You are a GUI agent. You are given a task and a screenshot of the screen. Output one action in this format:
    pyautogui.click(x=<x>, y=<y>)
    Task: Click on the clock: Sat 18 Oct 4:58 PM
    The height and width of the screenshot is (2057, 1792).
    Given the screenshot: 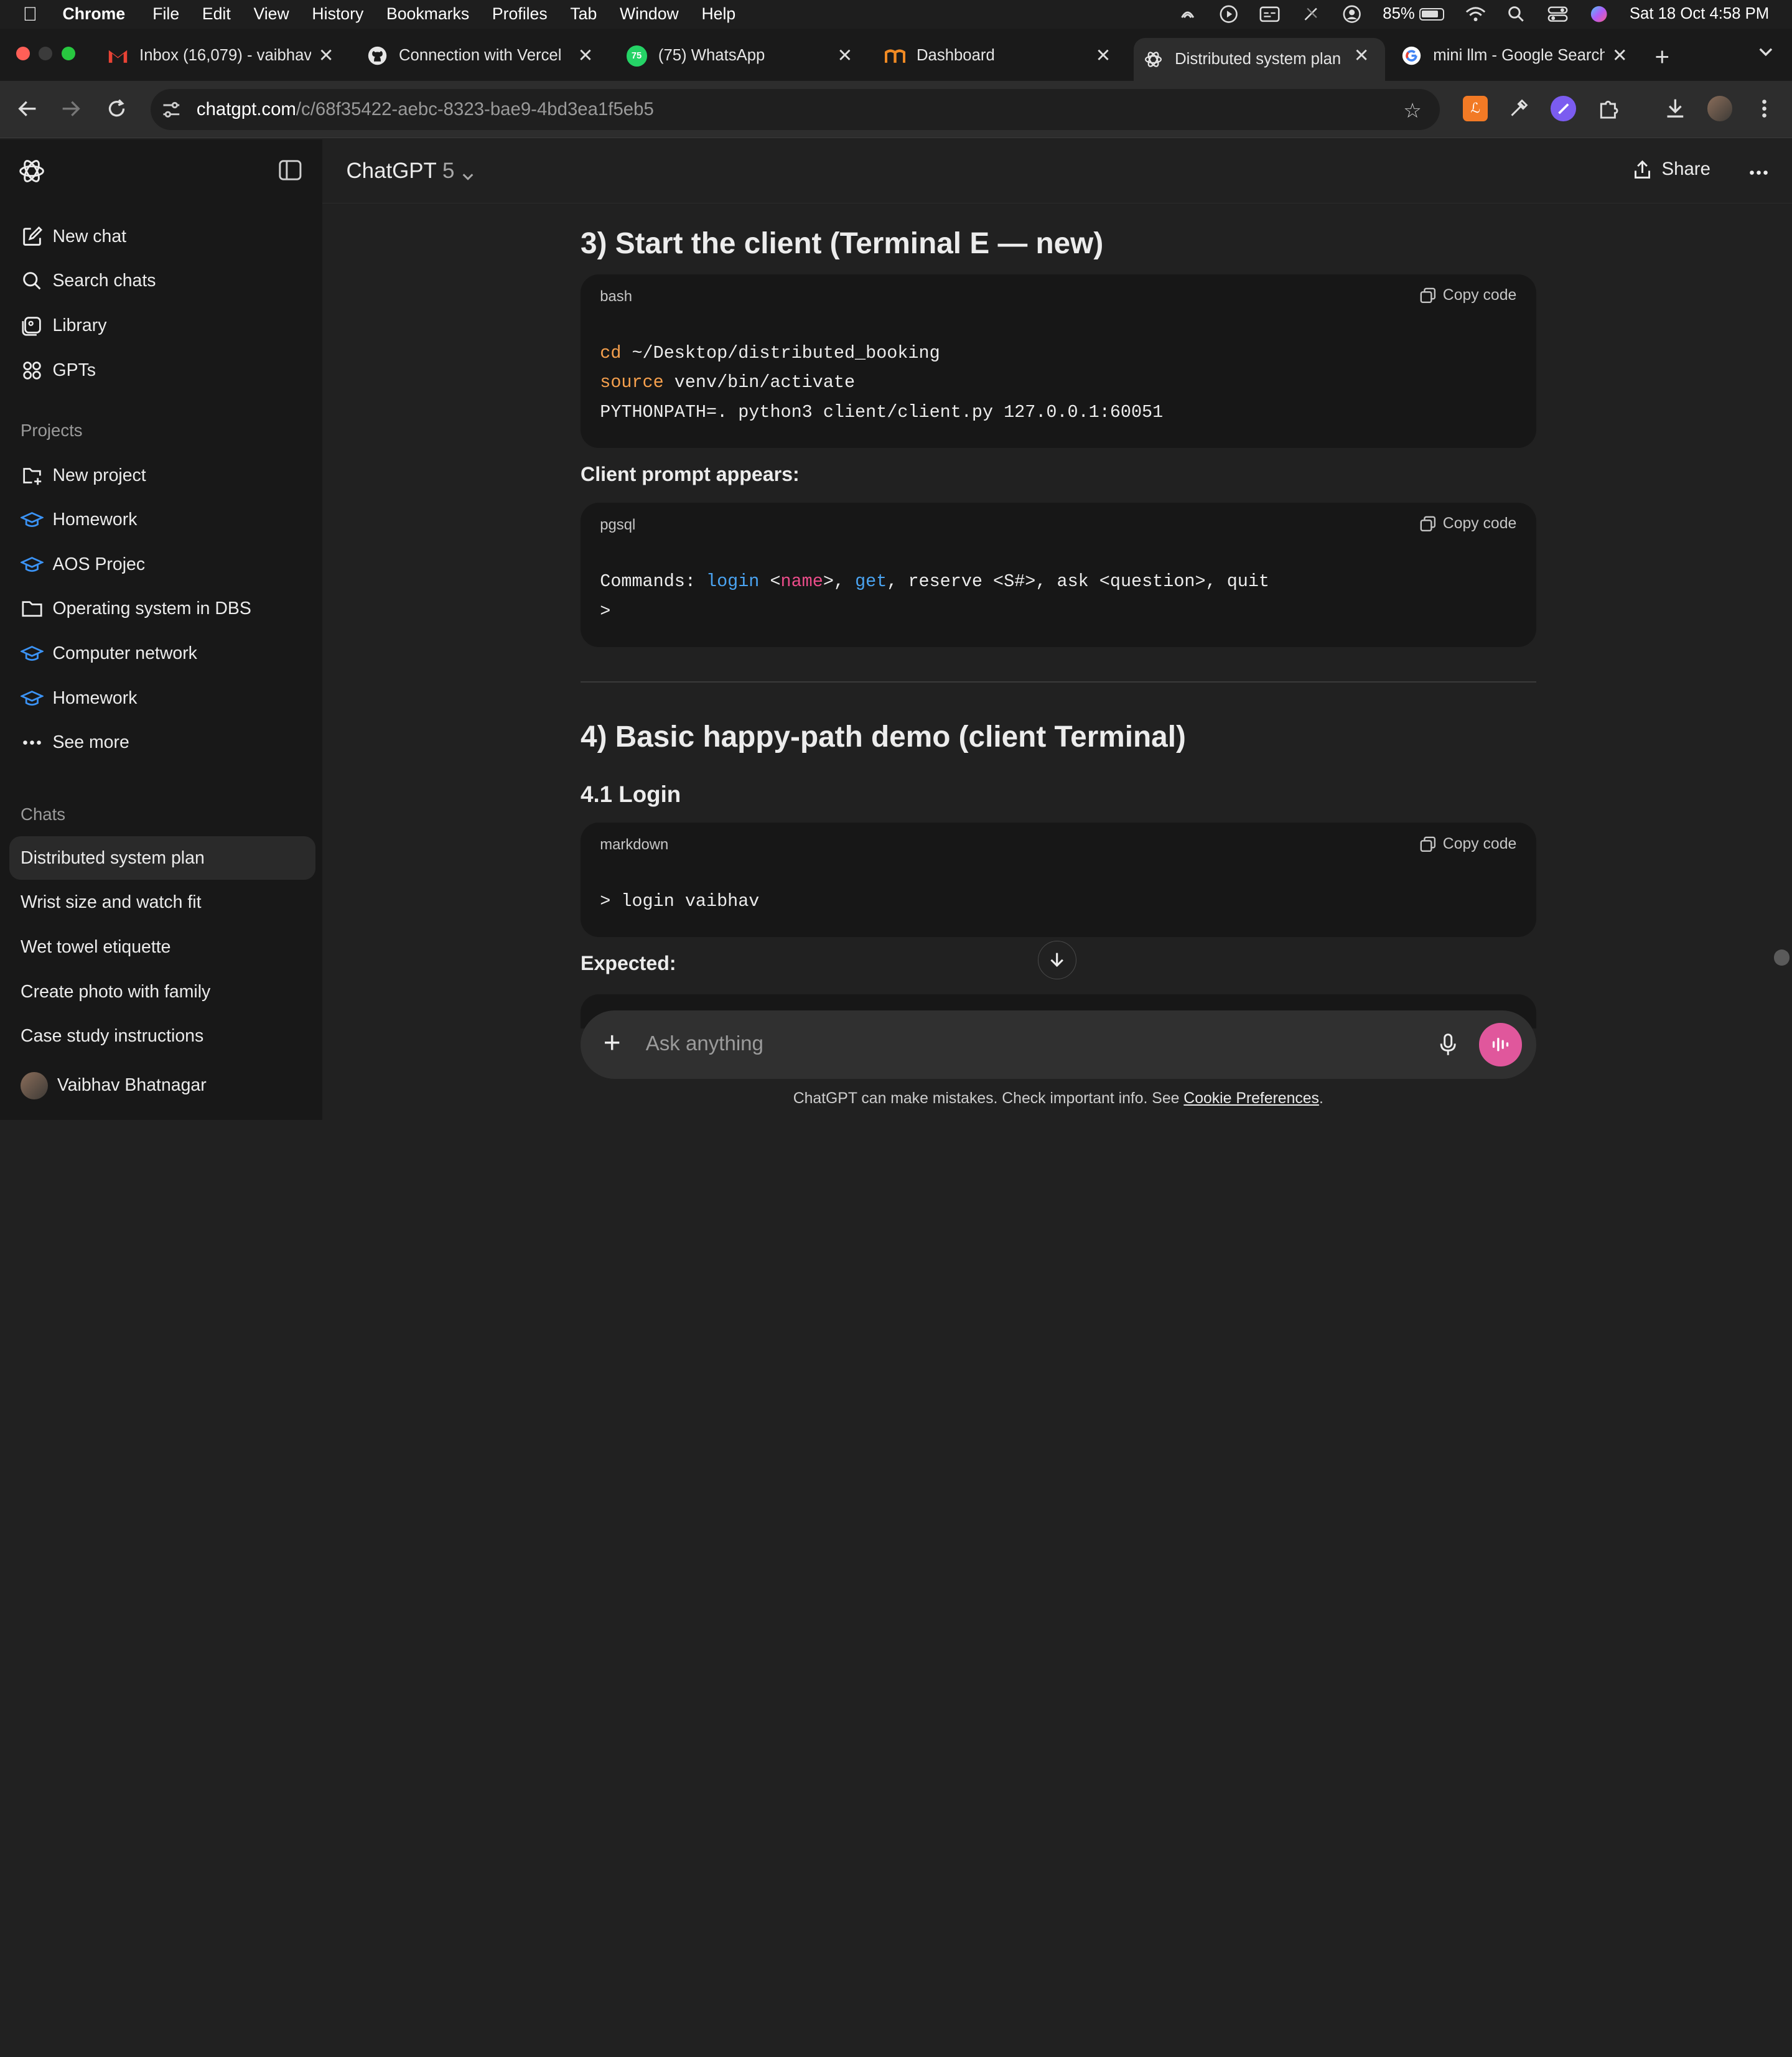 What is the action you would take?
    pyautogui.click(x=1699, y=14)
    